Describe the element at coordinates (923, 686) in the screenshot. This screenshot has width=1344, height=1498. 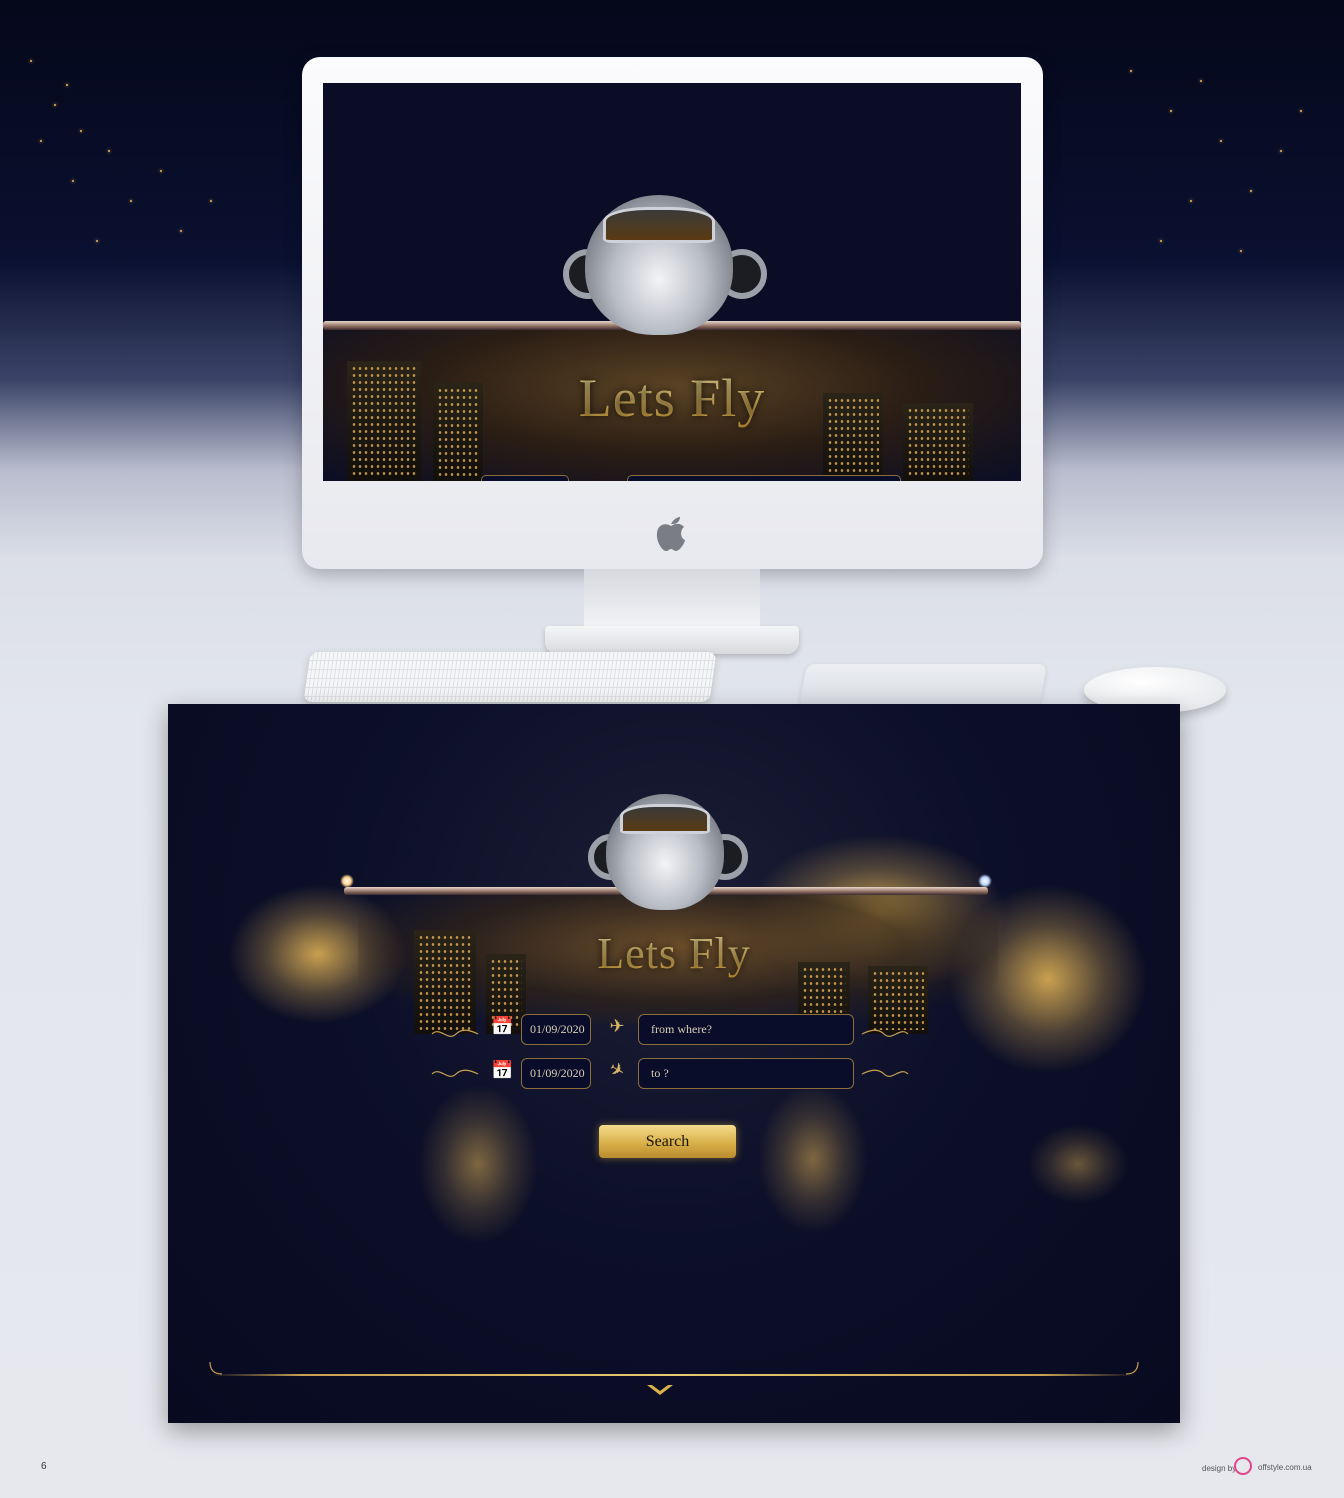
I see `trackpad` at that location.